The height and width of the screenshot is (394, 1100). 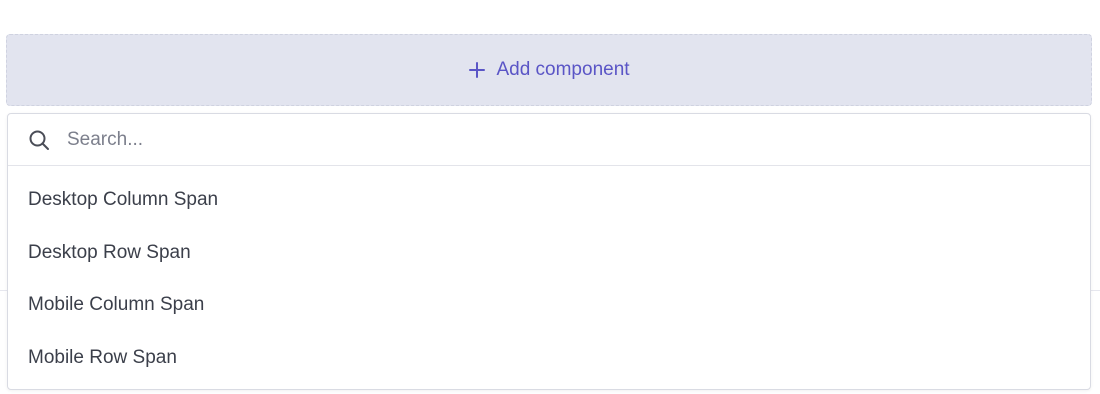 I want to click on search-icon, so click(x=39, y=140).